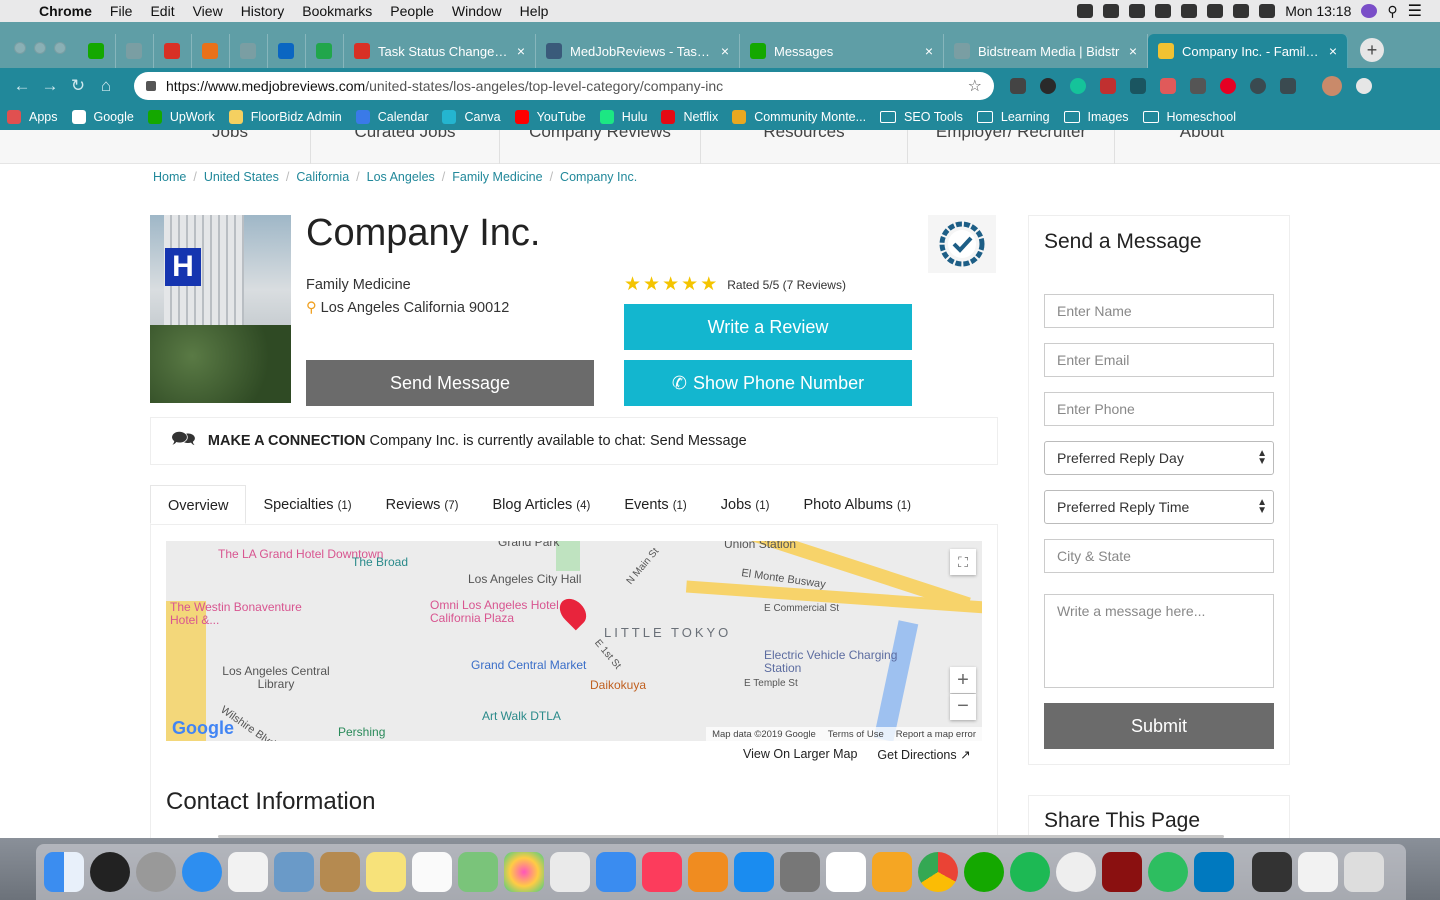 The image size is (1440, 900). What do you see at coordinates (624, 117) in the screenshot?
I see `bookmark-item: Hulu` at bounding box center [624, 117].